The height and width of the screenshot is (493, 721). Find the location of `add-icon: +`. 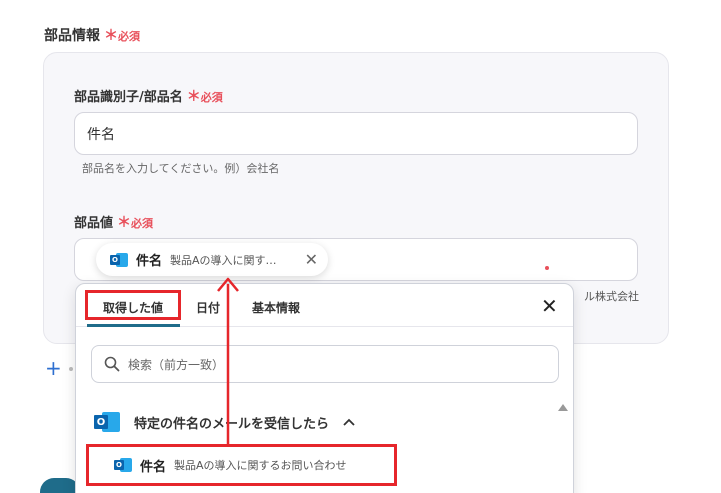

add-icon: + is located at coordinates (53, 368).